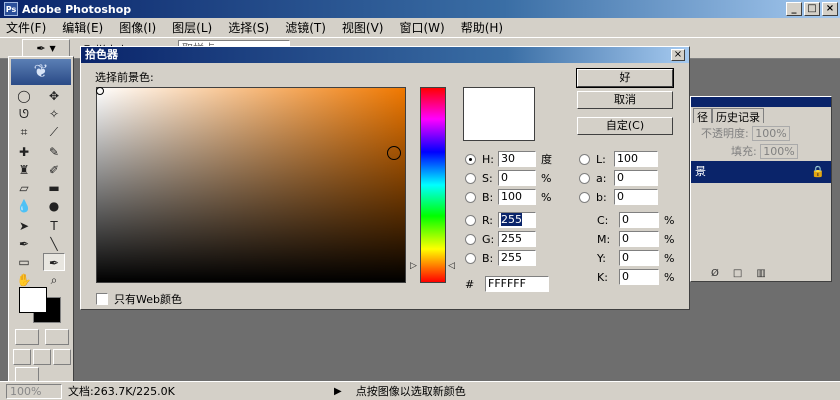 This screenshot has width=840, height=400. What do you see at coordinates (451, 266) in the screenshot?
I see `hue-slider-handle-right: ◁` at bounding box center [451, 266].